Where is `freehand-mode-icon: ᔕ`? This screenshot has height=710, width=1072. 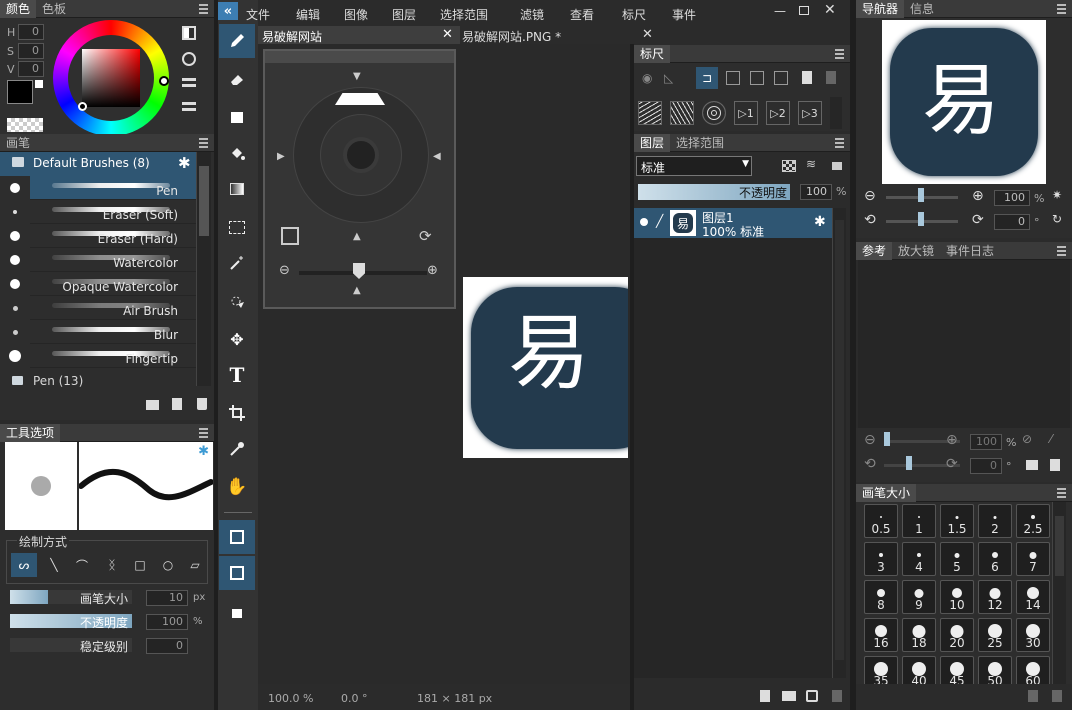
freehand-mode-icon: ᔕ is located at coordinates (24, 565).